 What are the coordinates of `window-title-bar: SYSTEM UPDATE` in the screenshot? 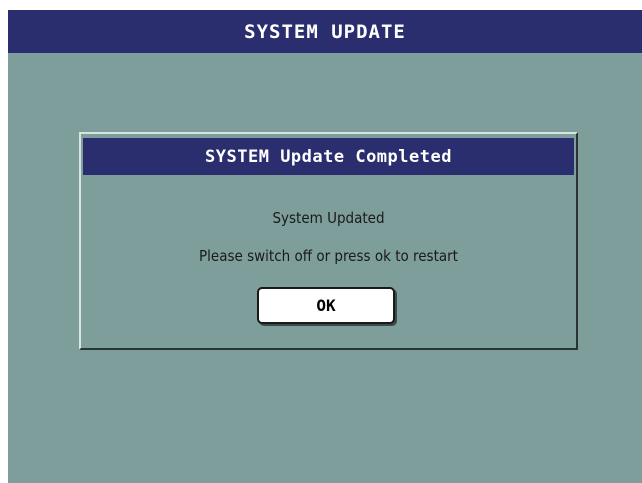 It's located at (325, 31).